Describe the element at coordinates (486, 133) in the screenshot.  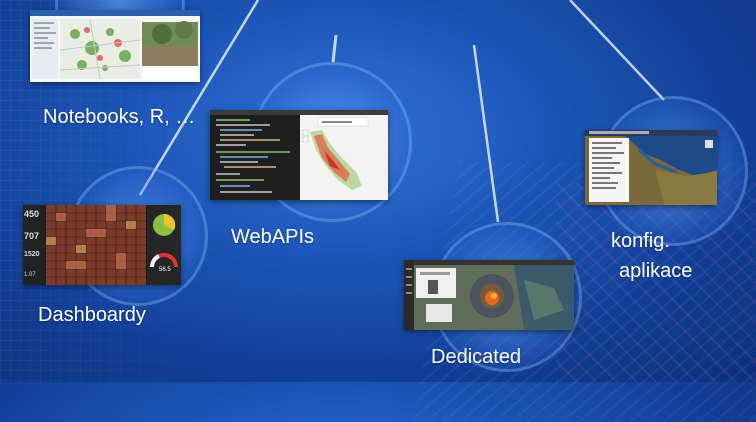
I see `connector-dedicated` at that location.